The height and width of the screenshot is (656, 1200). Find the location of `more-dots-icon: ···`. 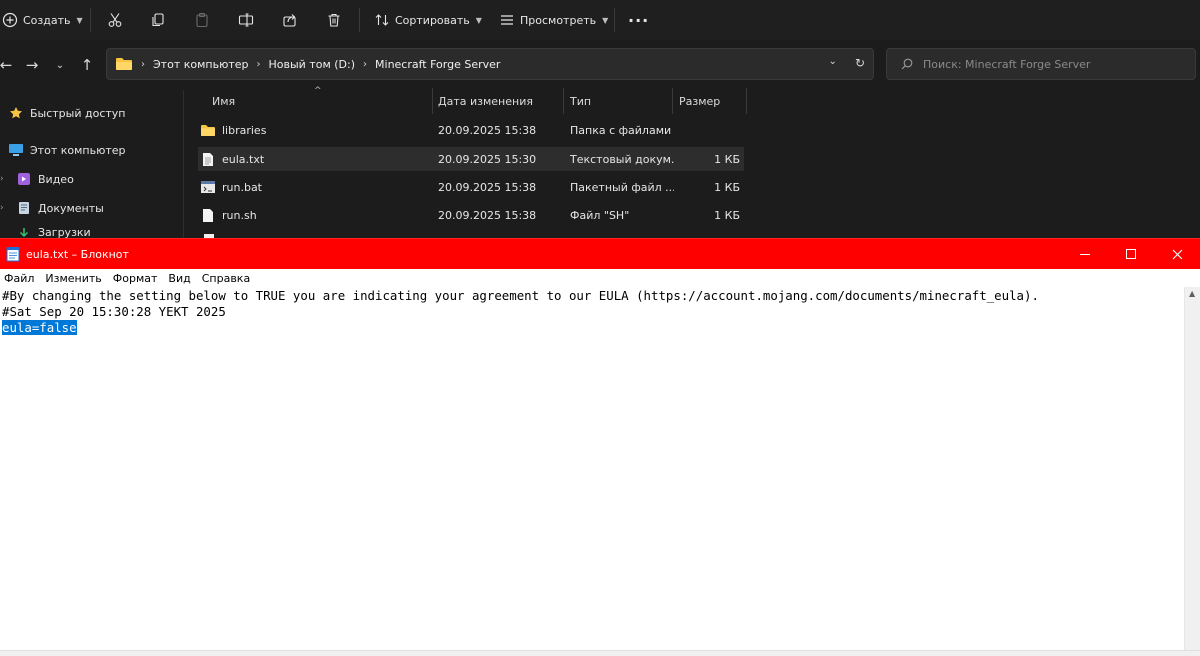

more-dots-icon: ··· is located at coordinates (639, 20).